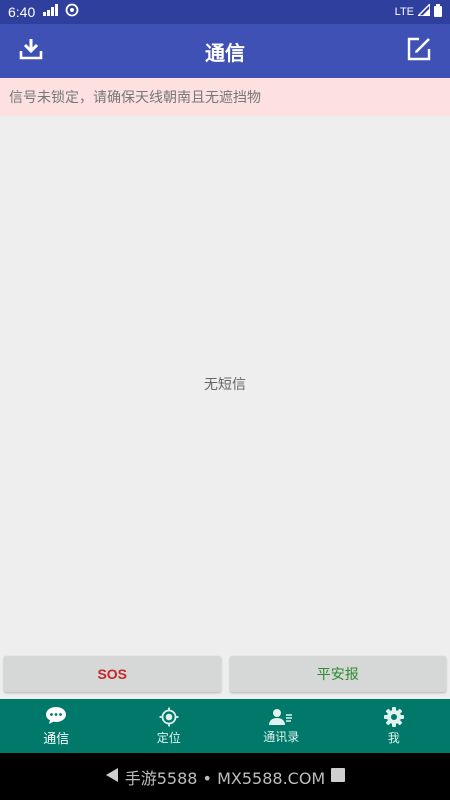 The height and width of the screenshot is (800, 450). I want to click on system-nav-bar: 手游5588 • MX5588.COM, so click(225, 776).